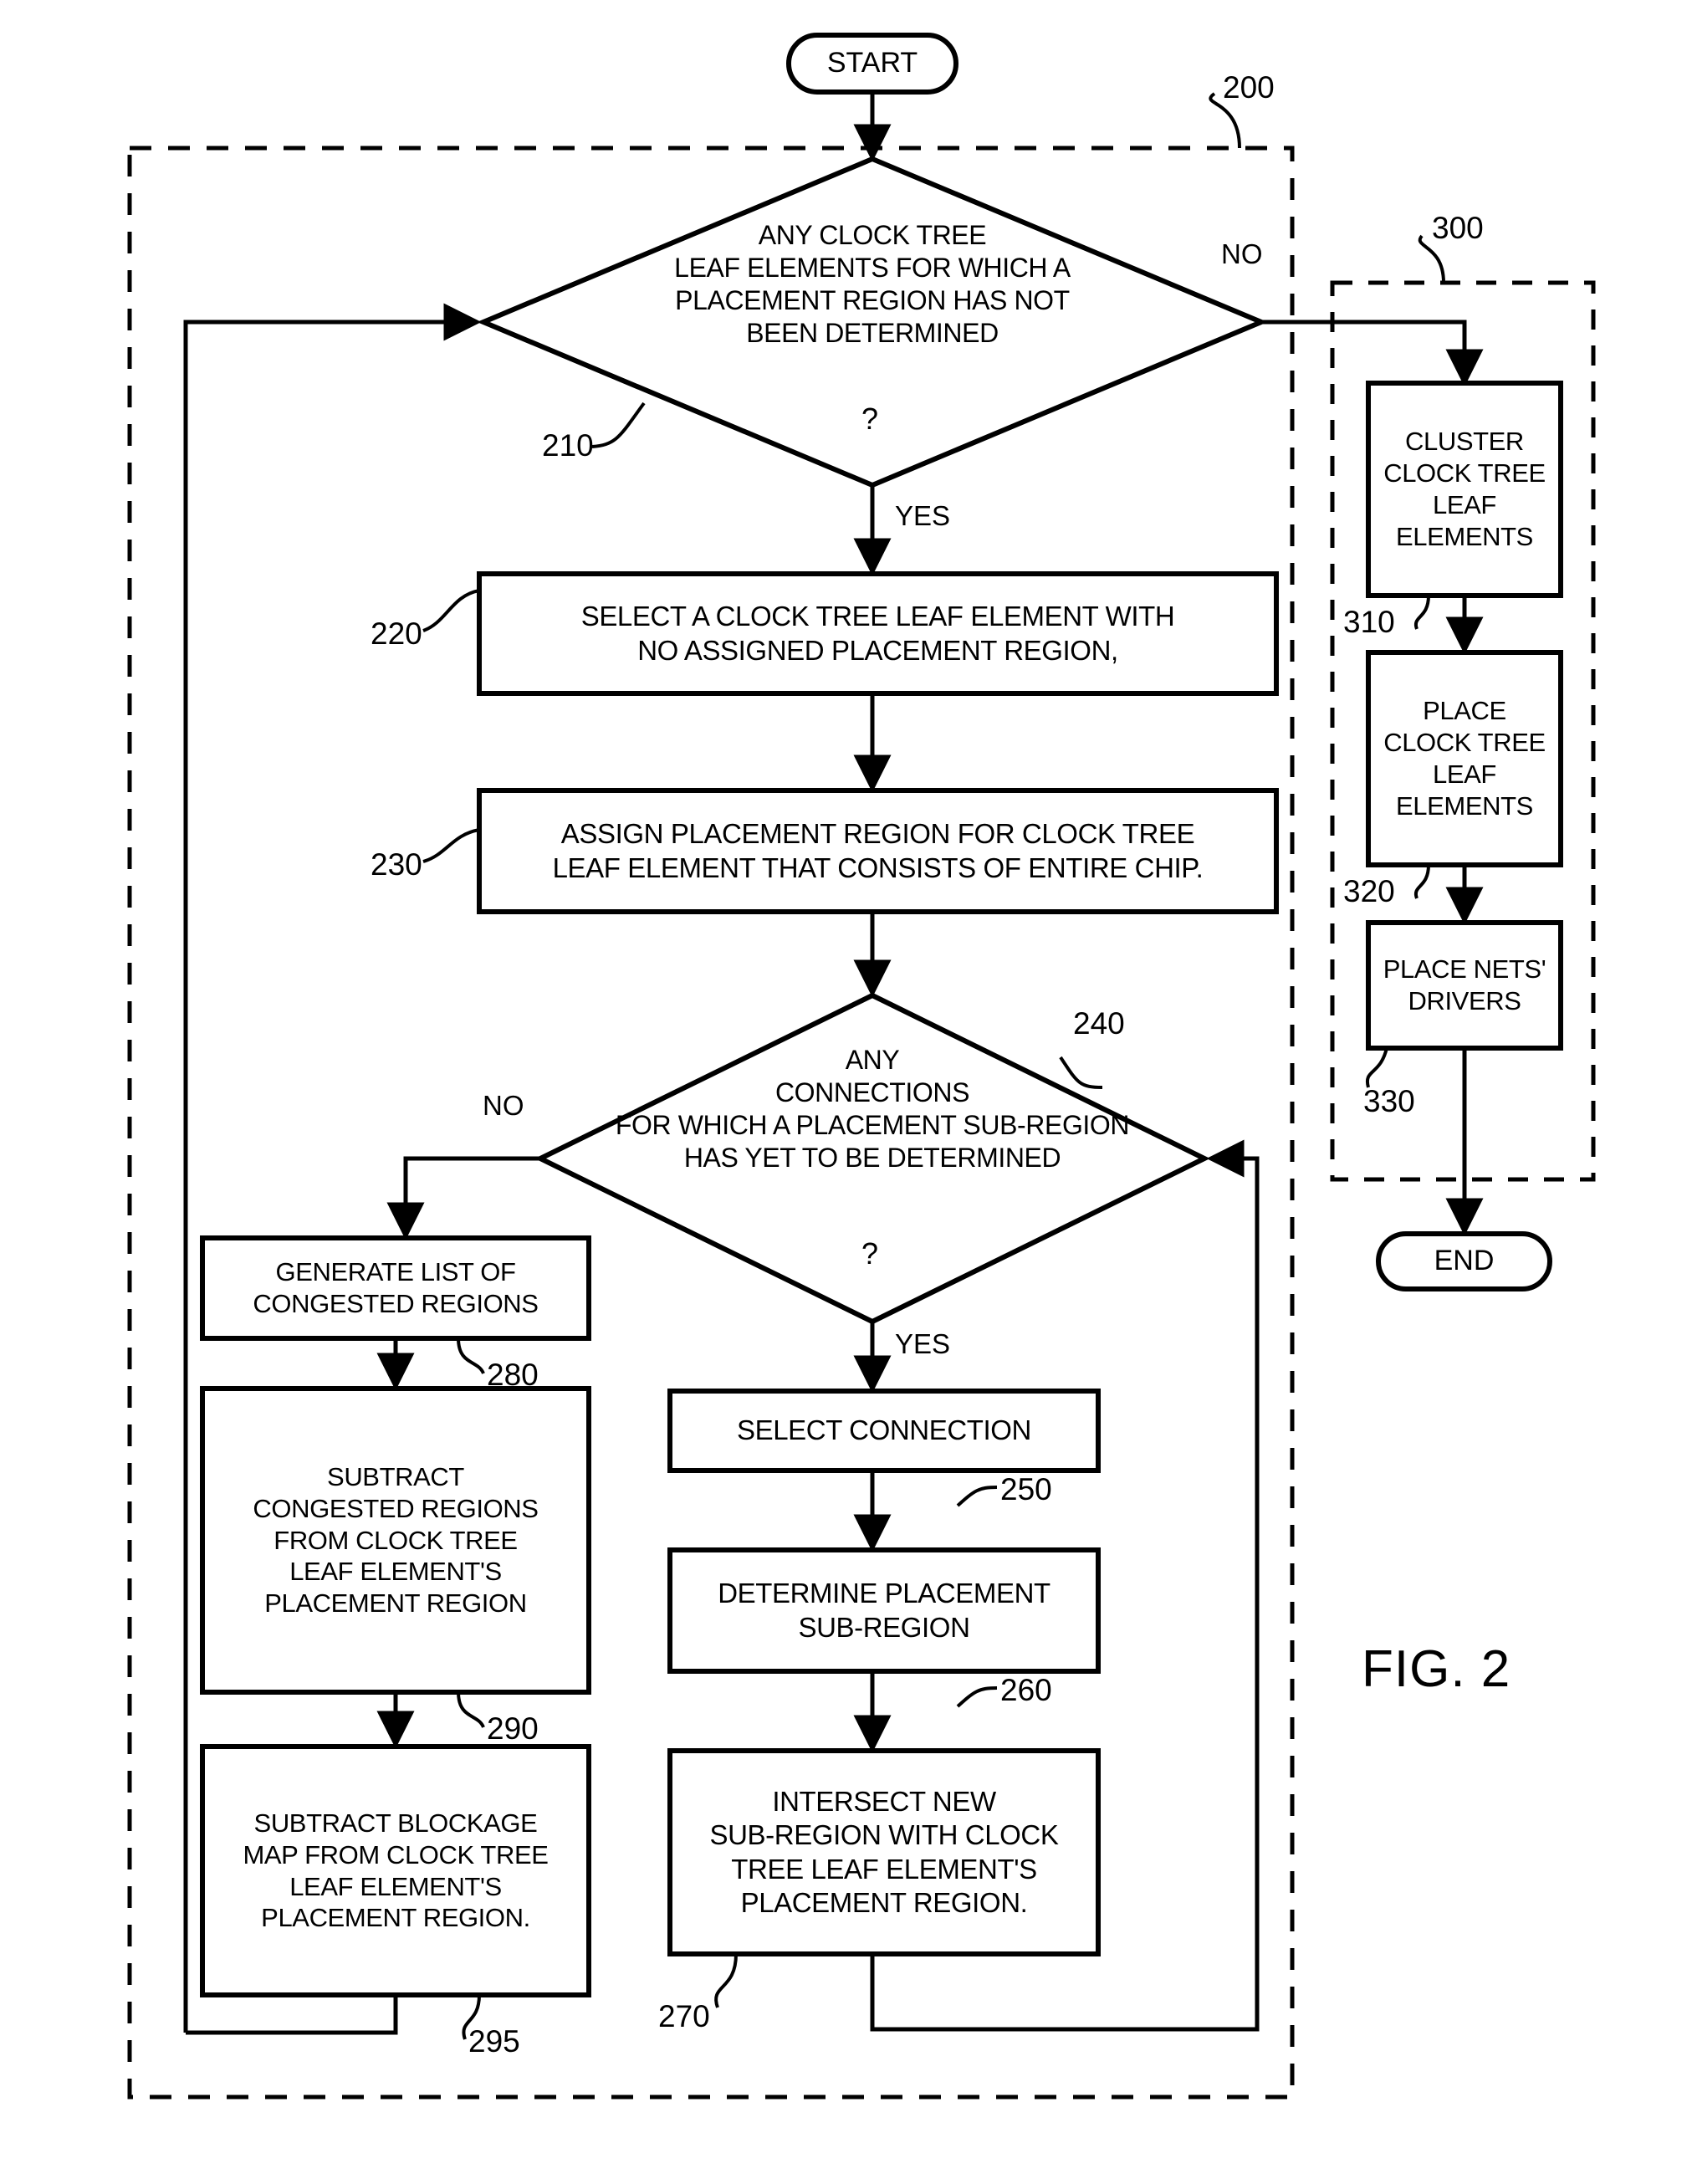 The width and height of the screenshot is (1692, 2184). I want to click on branch-label-240-yes: YES, so click(923, 1343).